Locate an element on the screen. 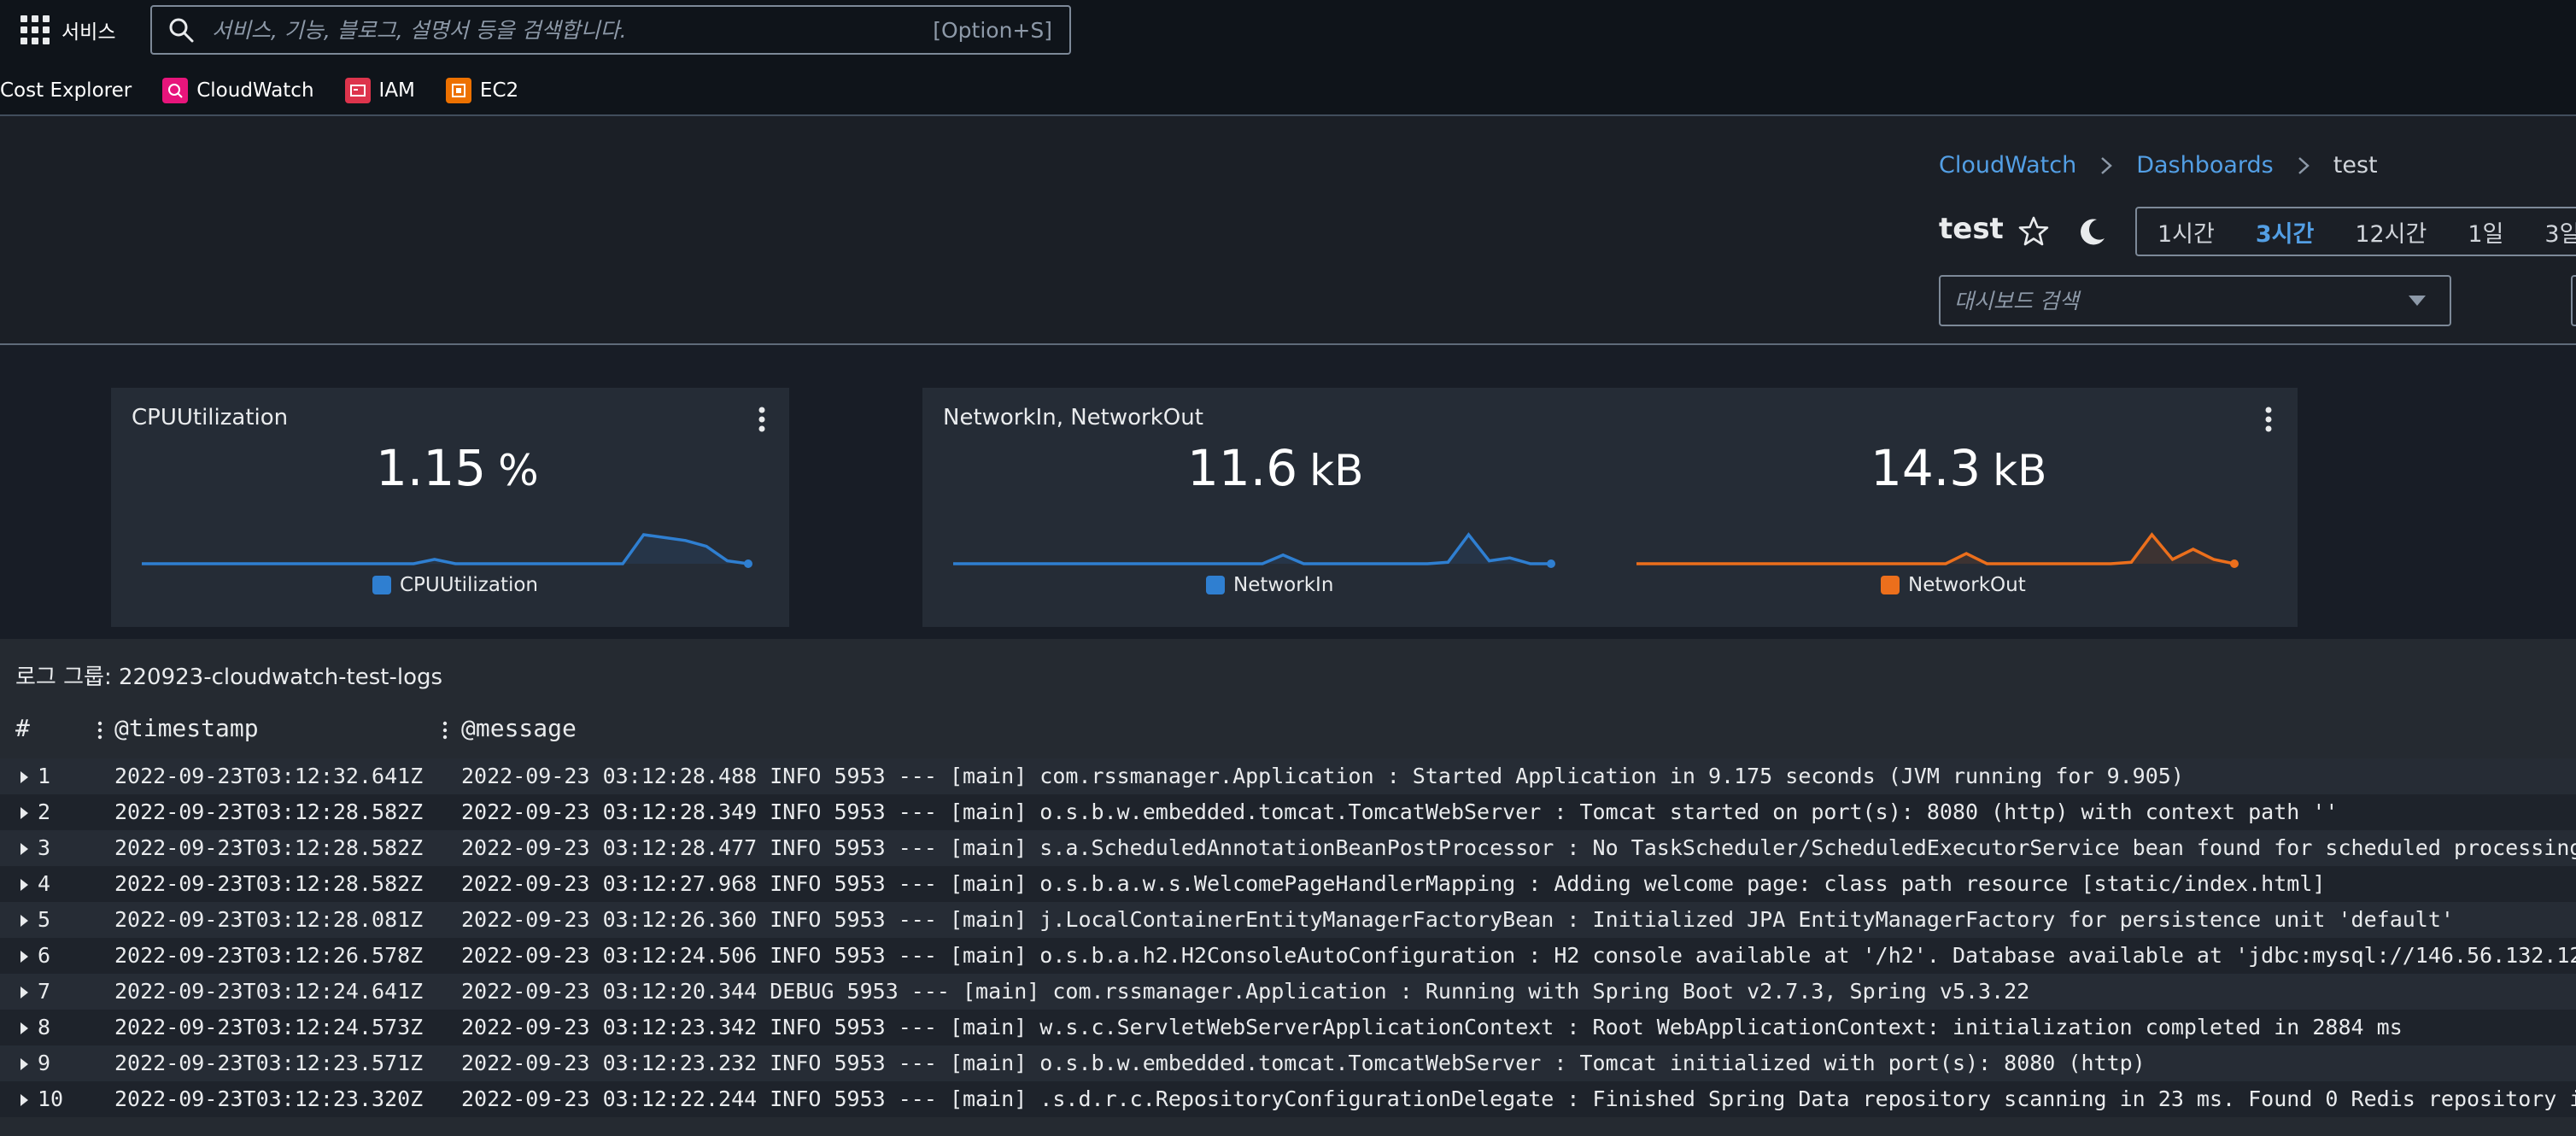 The height and width of the screenshot is (1136, 2576). range-option-12h: 12시간 is located at coordinates (2390, 232).